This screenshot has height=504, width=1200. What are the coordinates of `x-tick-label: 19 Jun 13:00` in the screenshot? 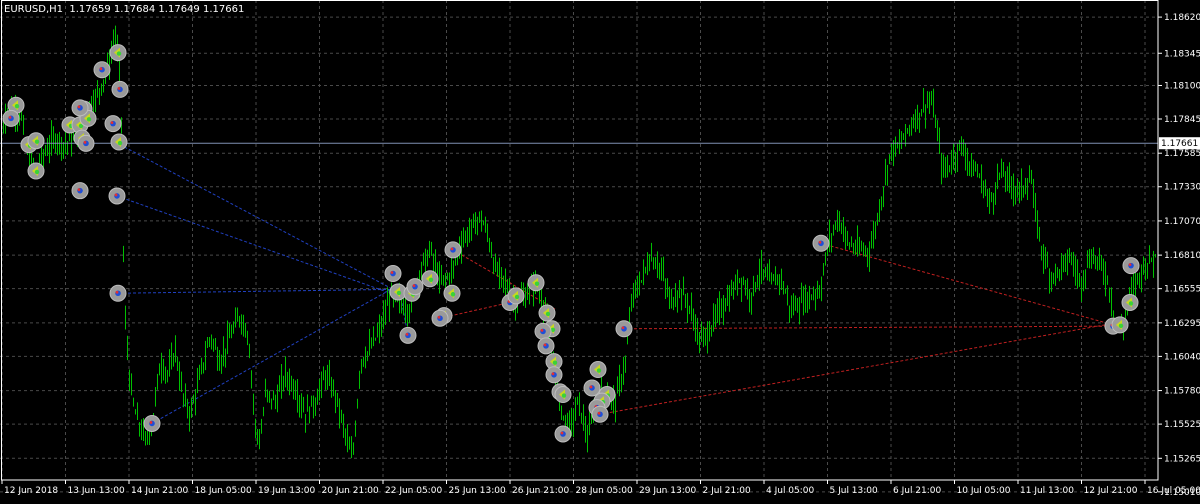 It's located at (286, 491).